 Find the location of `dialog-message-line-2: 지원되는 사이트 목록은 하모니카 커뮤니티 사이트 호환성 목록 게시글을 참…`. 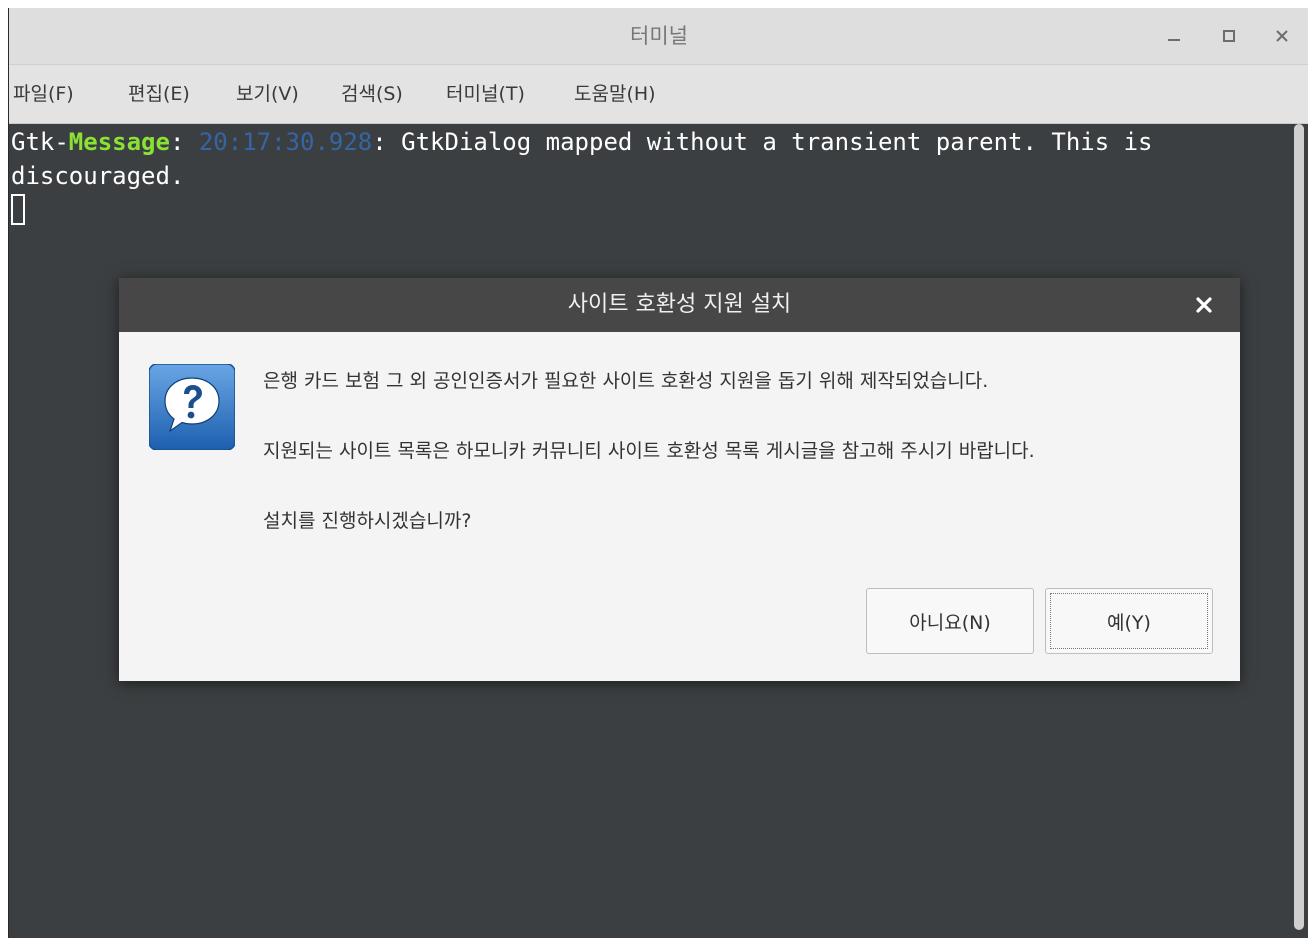

dialog-message-line-2: 지원되는 사이트 목록은 하모니카 커뮤니티 사이트 호환성 목록 게시글을 참… is located at coordinates (649, 451).